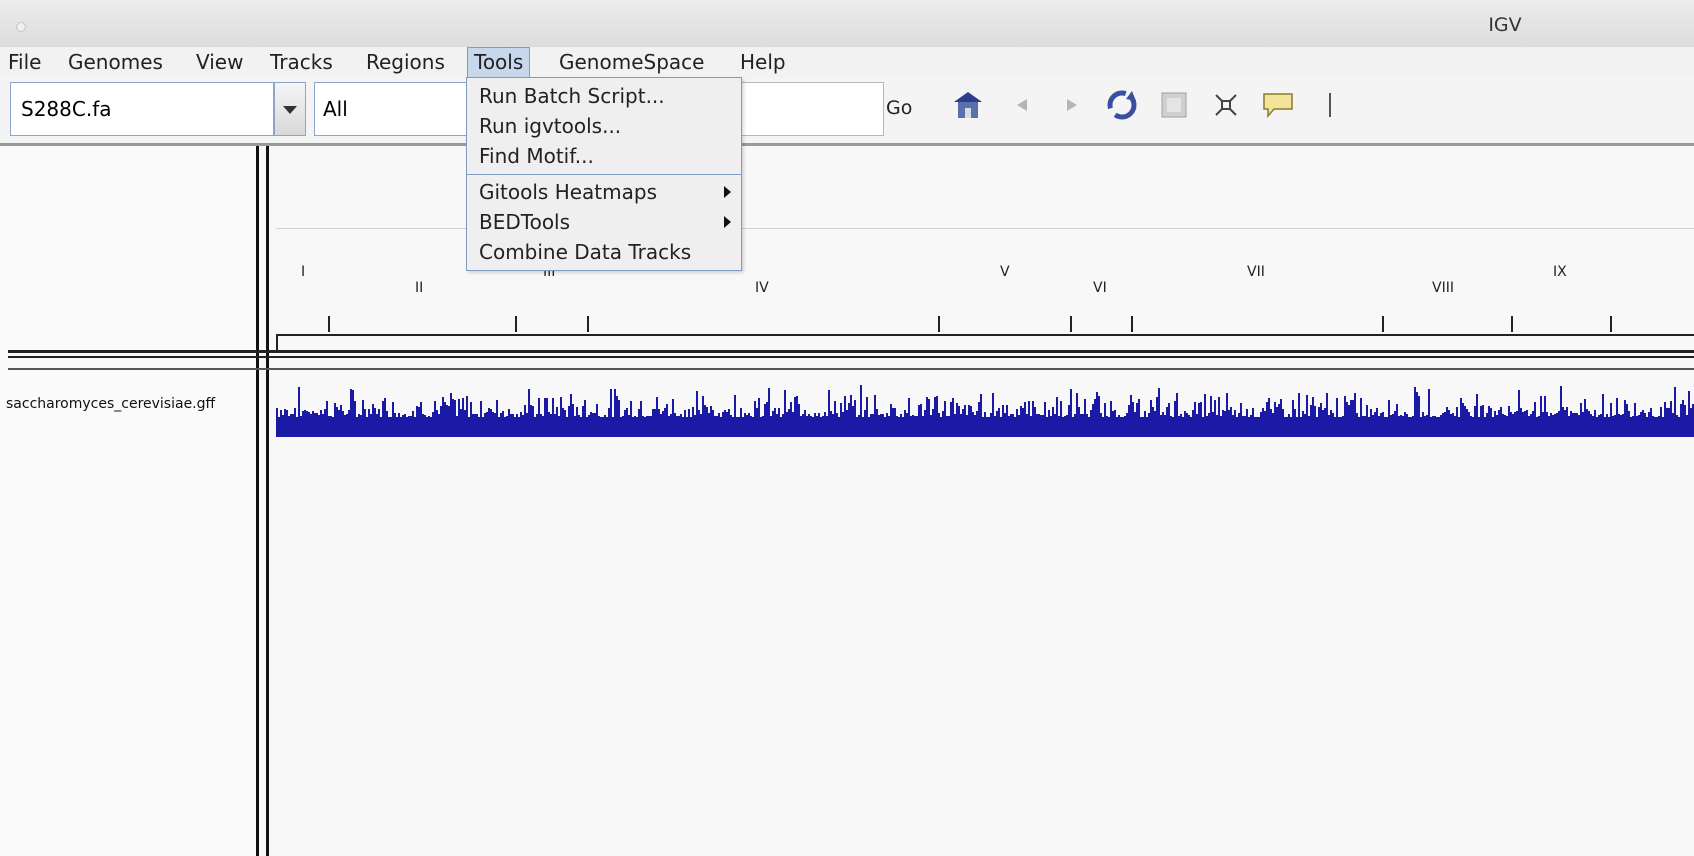 This screenshot has width=1694, height=856. What do you see at coordinates (763, 62) in the screenshot?
I see `menu-help: Help` at bounding box center [763, 62].